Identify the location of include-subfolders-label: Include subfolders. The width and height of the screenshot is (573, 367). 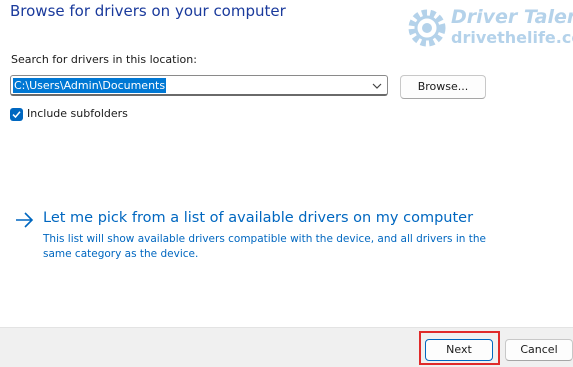
(77, 113).